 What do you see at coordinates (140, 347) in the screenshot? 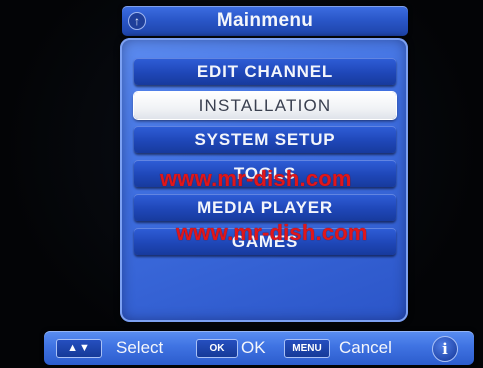
I see `select-hint-label: Select` at bounding box center [140, 347].